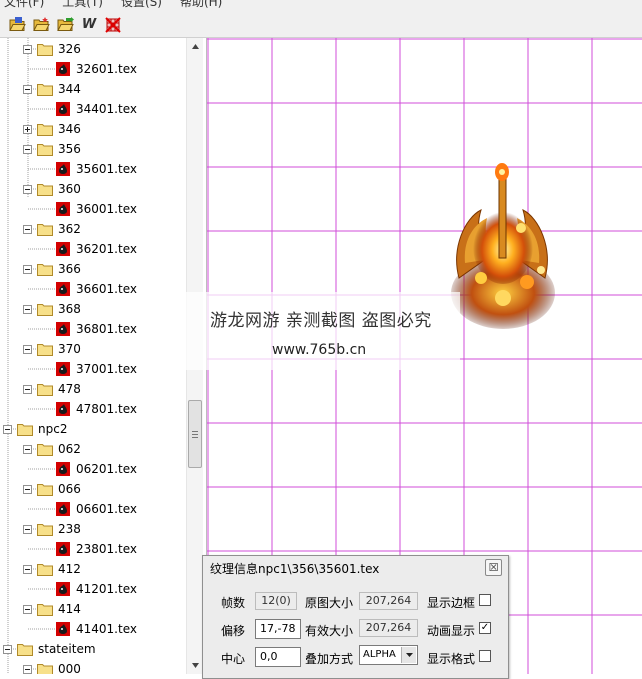  I want to click on blend-mode-select: ALPHA, so click(388, 655).